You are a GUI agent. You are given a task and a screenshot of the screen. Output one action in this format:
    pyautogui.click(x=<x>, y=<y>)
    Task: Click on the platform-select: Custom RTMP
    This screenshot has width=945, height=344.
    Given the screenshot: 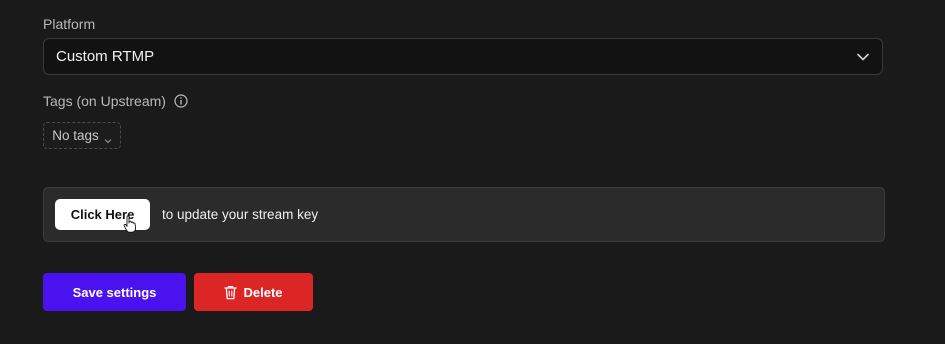 What is the action you would take?
    pyautogui.click(x=463, y=56)
    